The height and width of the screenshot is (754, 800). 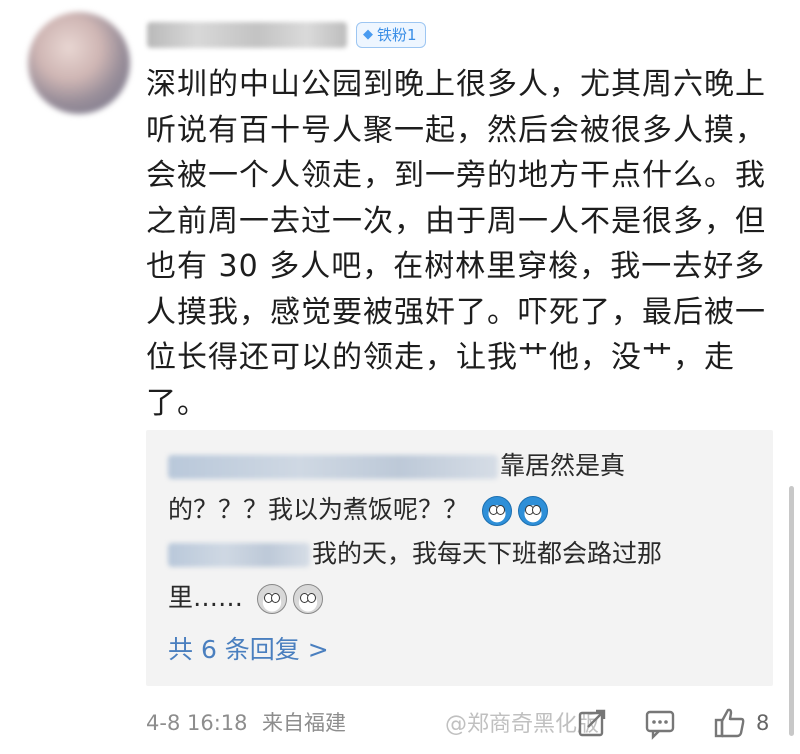 I want to click on fan-badge-label: 铁粉1, so click(x=397, y=35).